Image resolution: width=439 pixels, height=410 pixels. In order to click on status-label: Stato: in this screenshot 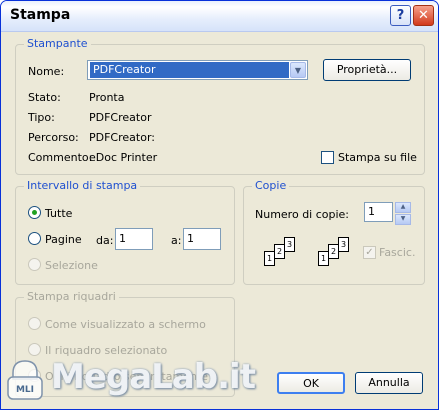, I will do `click(44, 97)`.